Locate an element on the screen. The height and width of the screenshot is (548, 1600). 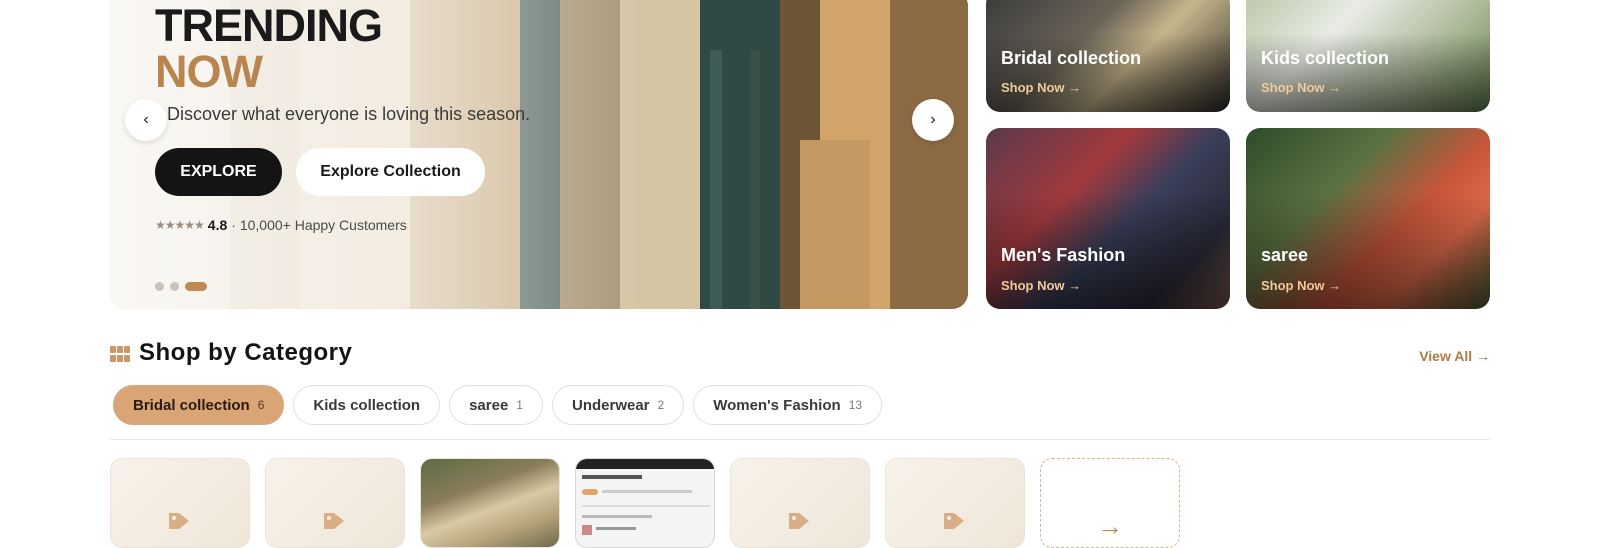
carousel-prev-button: ‹ is located at coordinates (146, 120).